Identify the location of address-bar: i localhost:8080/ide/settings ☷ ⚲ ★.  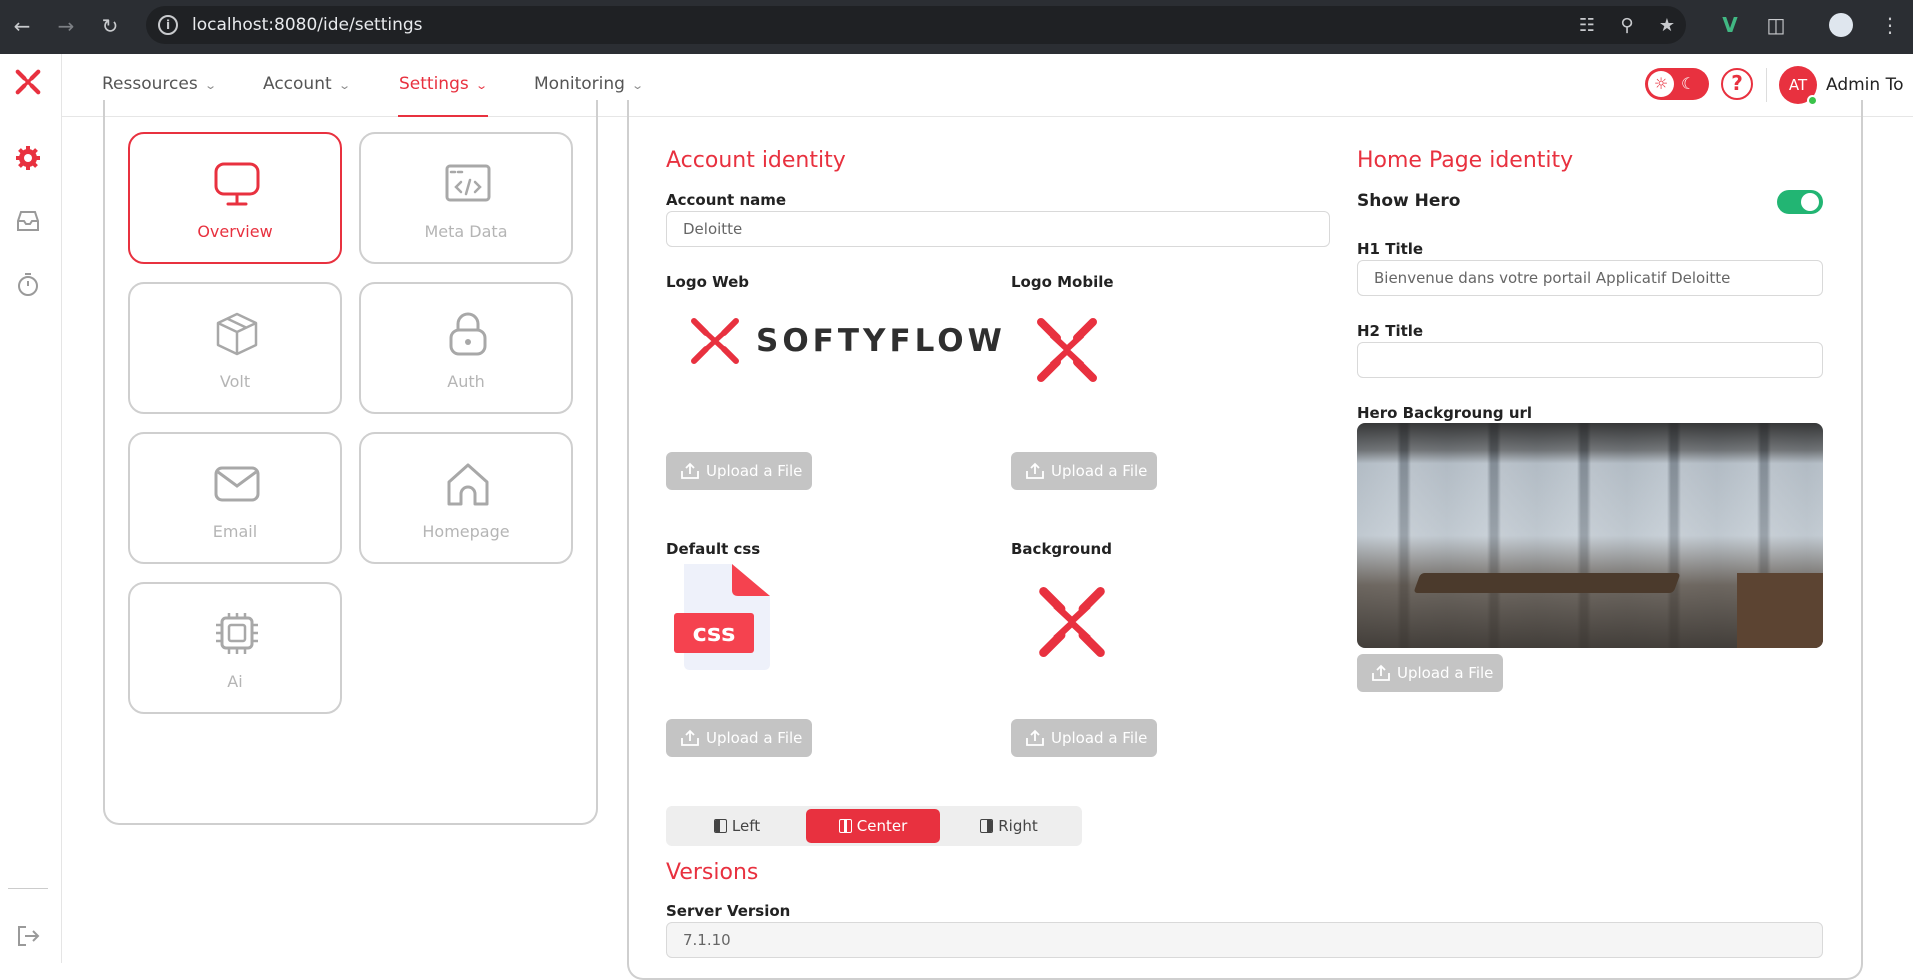
(916, 25).